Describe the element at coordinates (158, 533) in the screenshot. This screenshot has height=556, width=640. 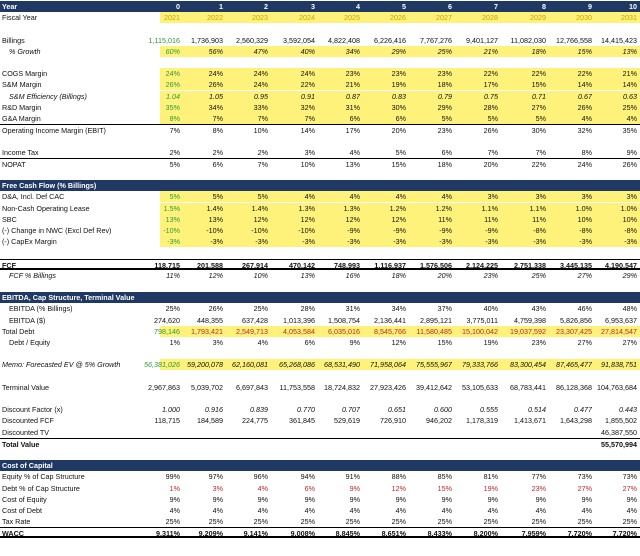
I see `table-cell: 9.311%` at that location.